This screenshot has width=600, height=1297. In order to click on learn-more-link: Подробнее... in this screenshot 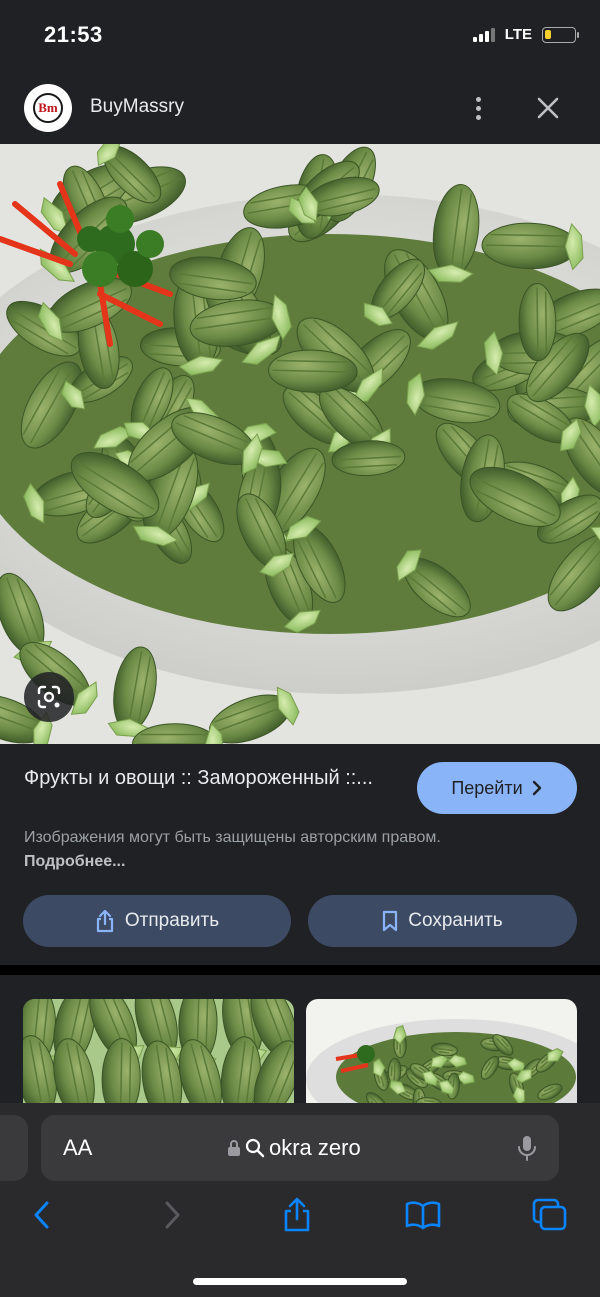, I will do `click(74, 861)`.